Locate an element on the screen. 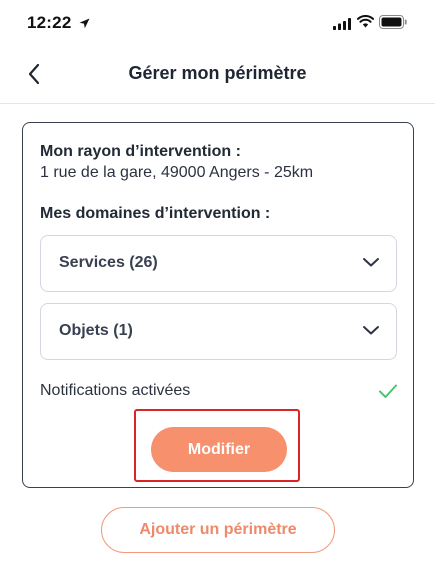 This screenshot has width=435, height=579. notifications-label: Notifications activées is located at coordinates (115, 390).